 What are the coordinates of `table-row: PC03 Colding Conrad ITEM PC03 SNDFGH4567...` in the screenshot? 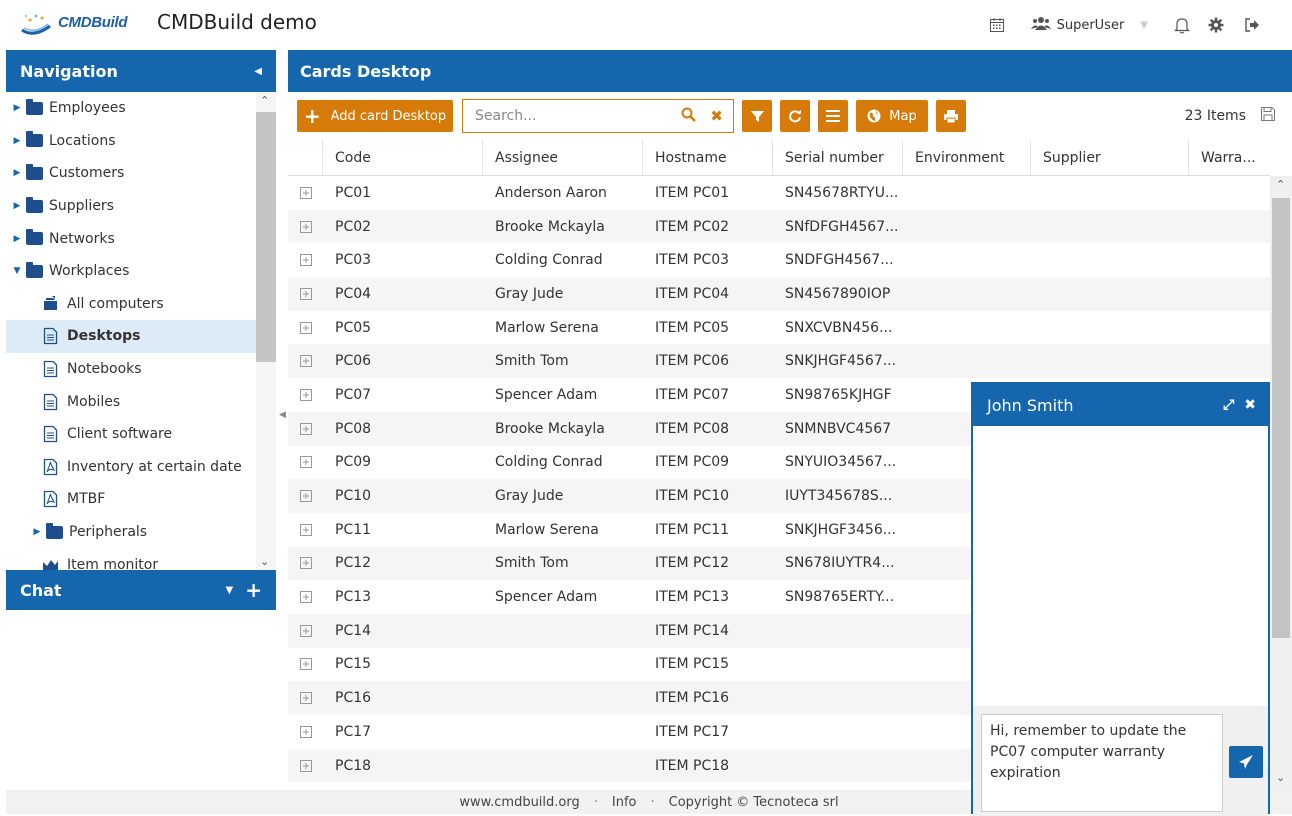 It's located at (779, 260).